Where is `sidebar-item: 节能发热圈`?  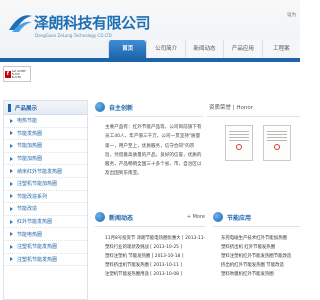 sidebar-item: 节能发热圈 is located at coordinates (45, 134).